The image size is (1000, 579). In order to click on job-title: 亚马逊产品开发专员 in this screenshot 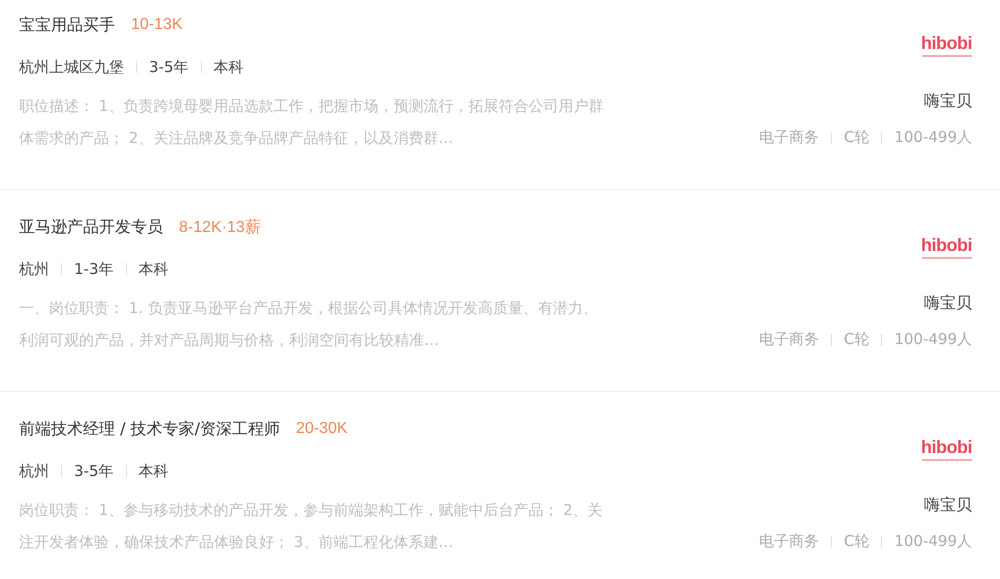, I will do `click(91, 227)`.